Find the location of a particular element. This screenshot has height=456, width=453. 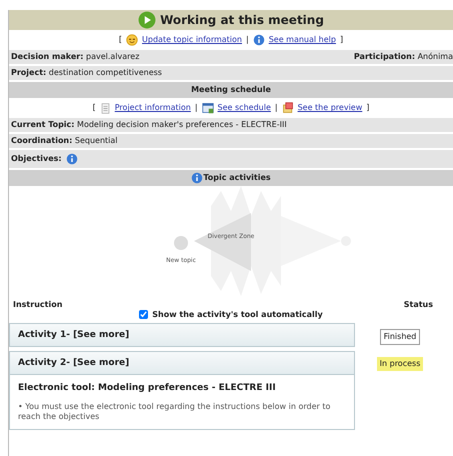

objectives-label: Objectives: is located at coordinates (36, 159).